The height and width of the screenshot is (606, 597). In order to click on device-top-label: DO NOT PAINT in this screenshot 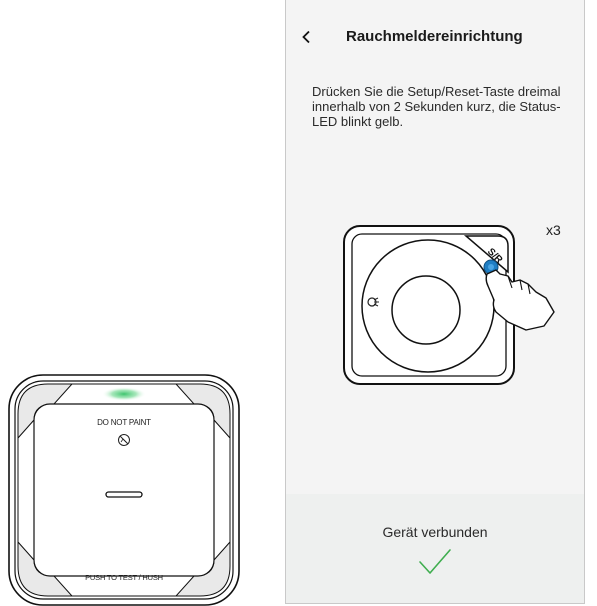, I will do `click(124, 422)`.